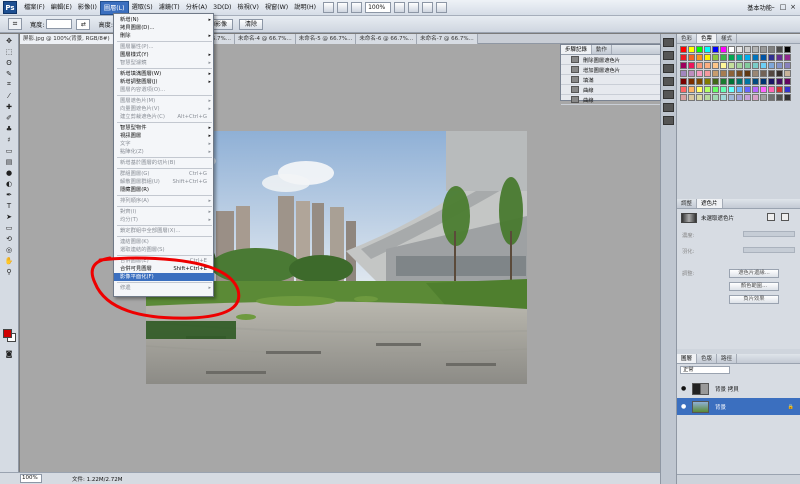 This screenshot has width=800, height=484. What do you see at coordinates (343, 7) in the screenshot?
I see `hand-tool-icon` at bounding box center [343, 7].